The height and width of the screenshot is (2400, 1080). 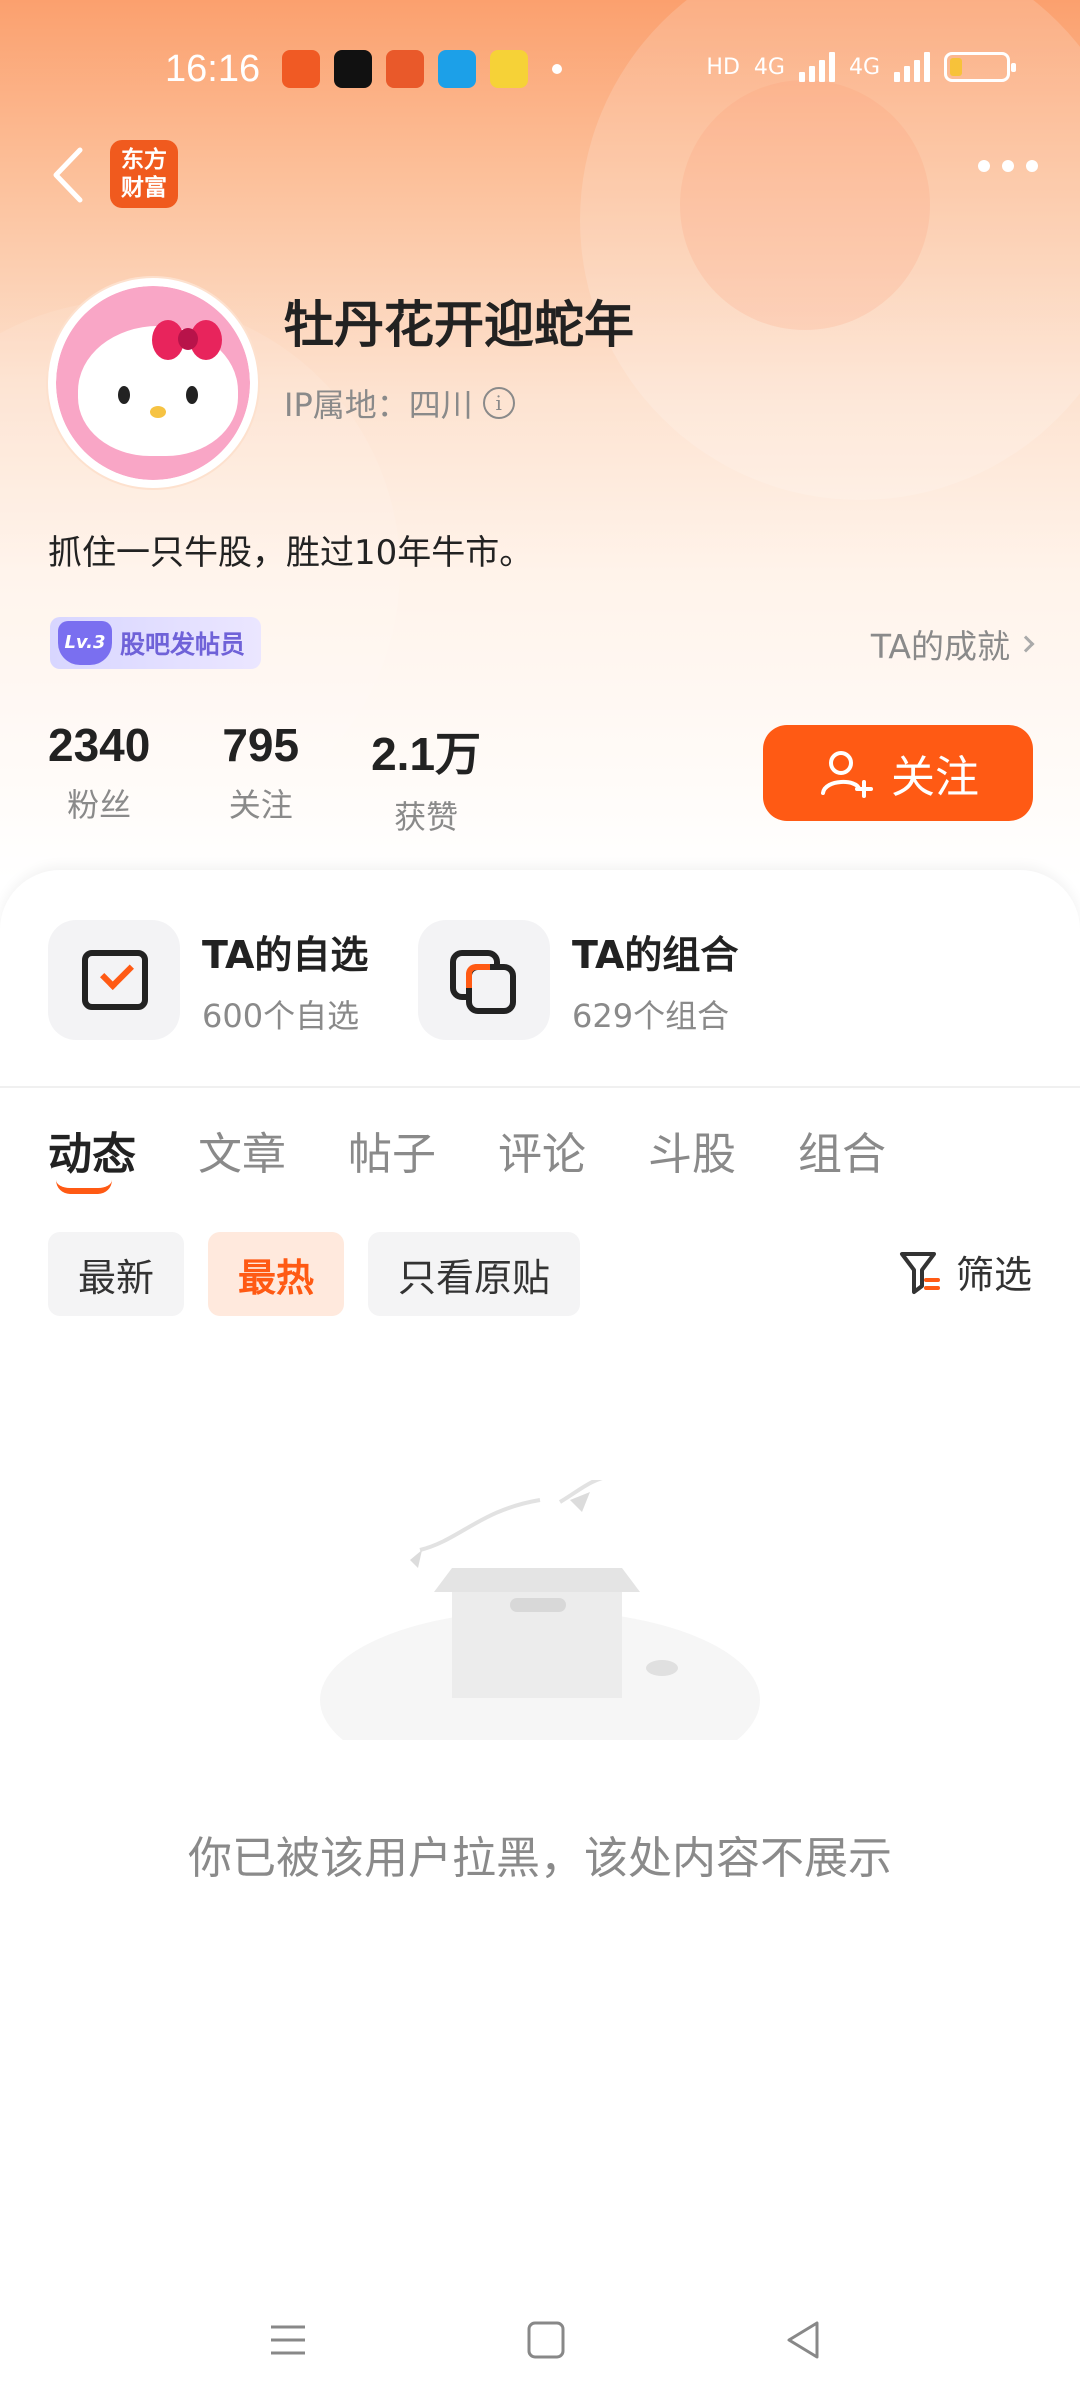 I want to click on tab-portfolios: 组合, so click(x=842, y=1150).